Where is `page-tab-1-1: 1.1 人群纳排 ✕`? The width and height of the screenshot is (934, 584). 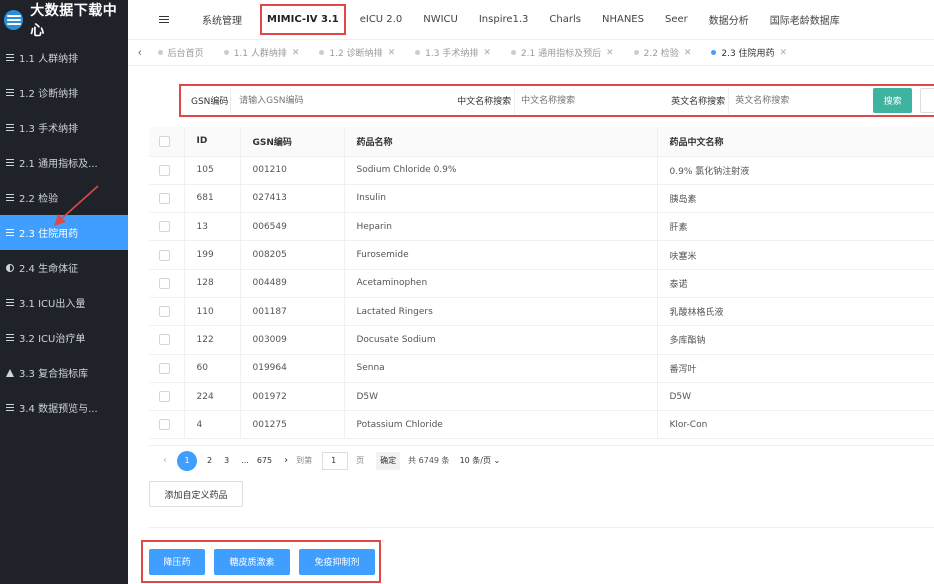 page-tab-1-1: 1.1 人群纳排 ✕ is located at coordinates (261, 52).